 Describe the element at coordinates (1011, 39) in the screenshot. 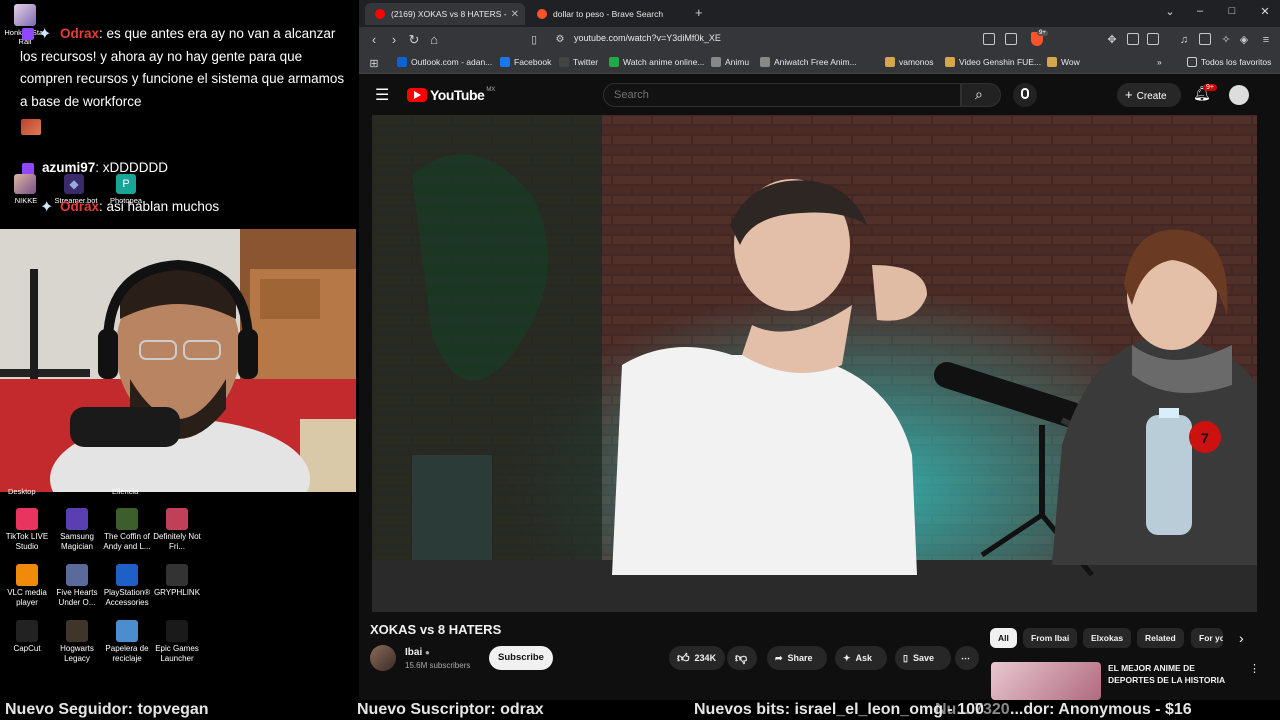

I see `share-page-icon` at that location.